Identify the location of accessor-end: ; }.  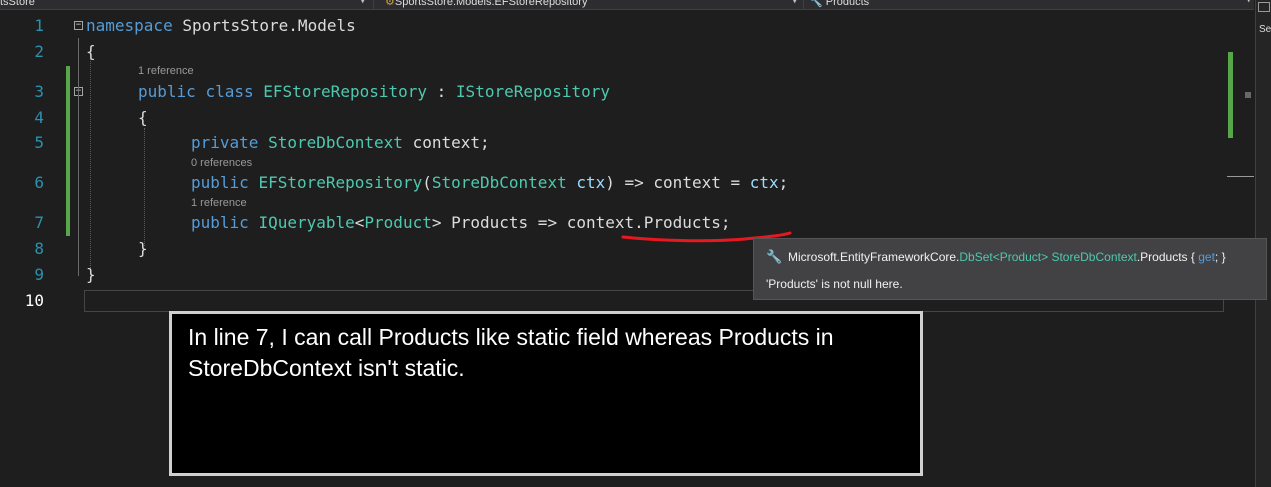
(1220, 257).